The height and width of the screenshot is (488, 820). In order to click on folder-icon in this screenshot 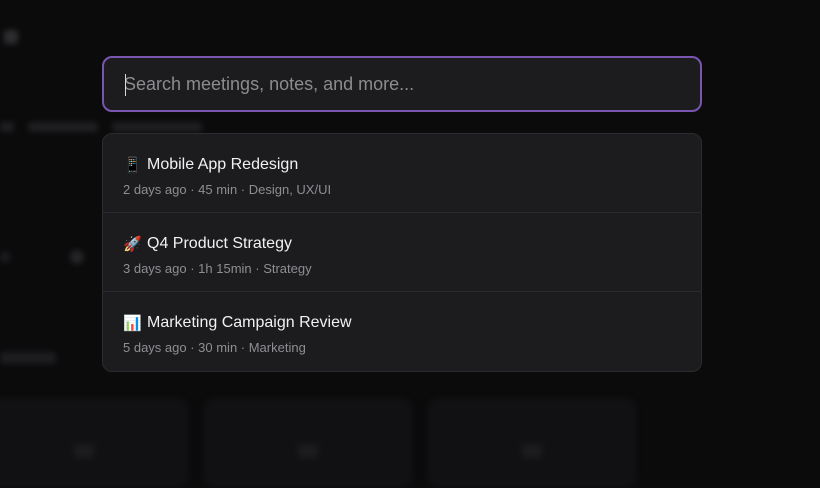, I will do `click(11, 37)`.